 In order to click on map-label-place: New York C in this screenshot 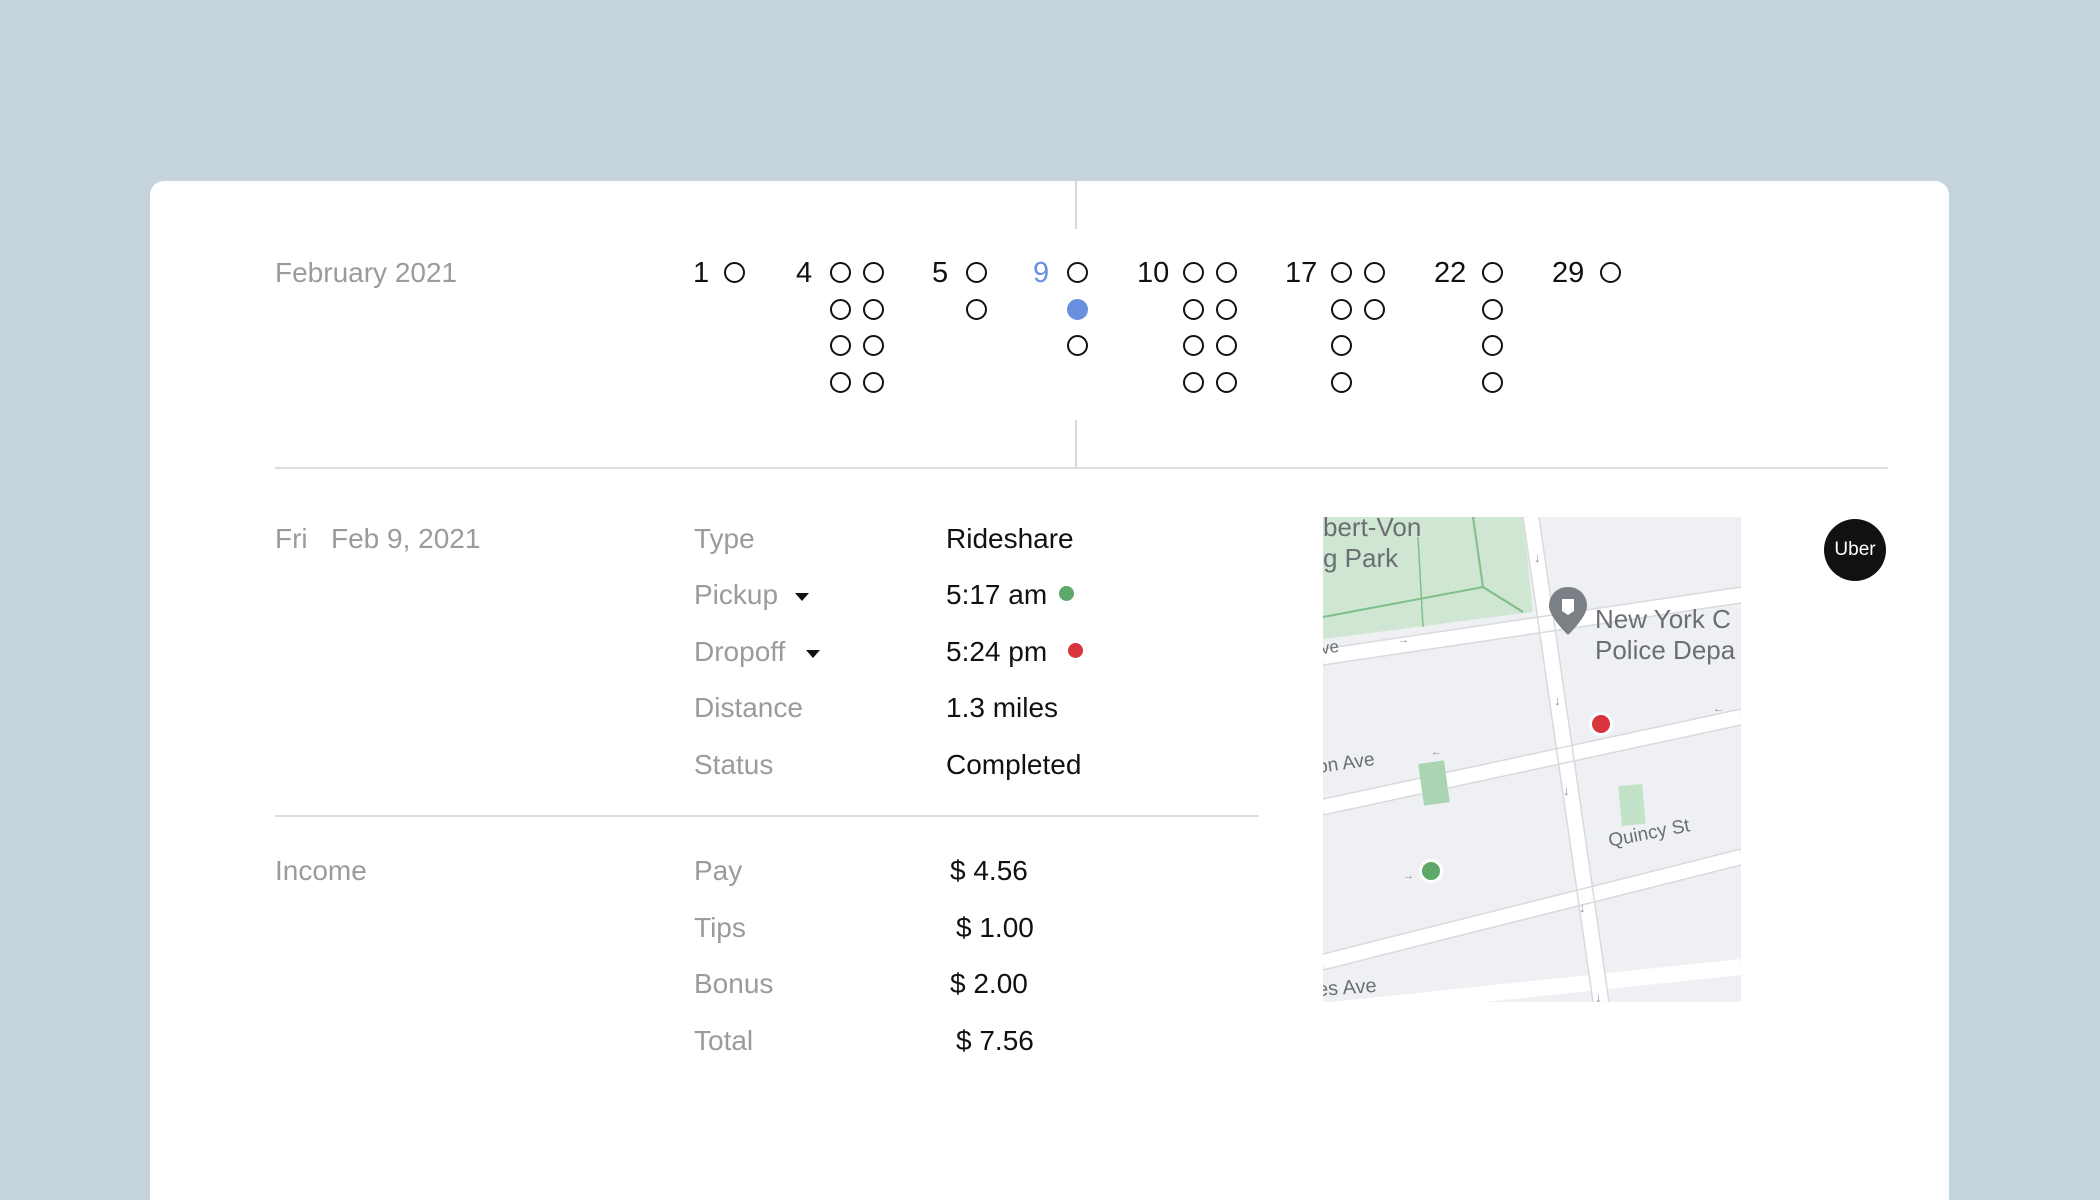, I will do `click(1663, 619)`.